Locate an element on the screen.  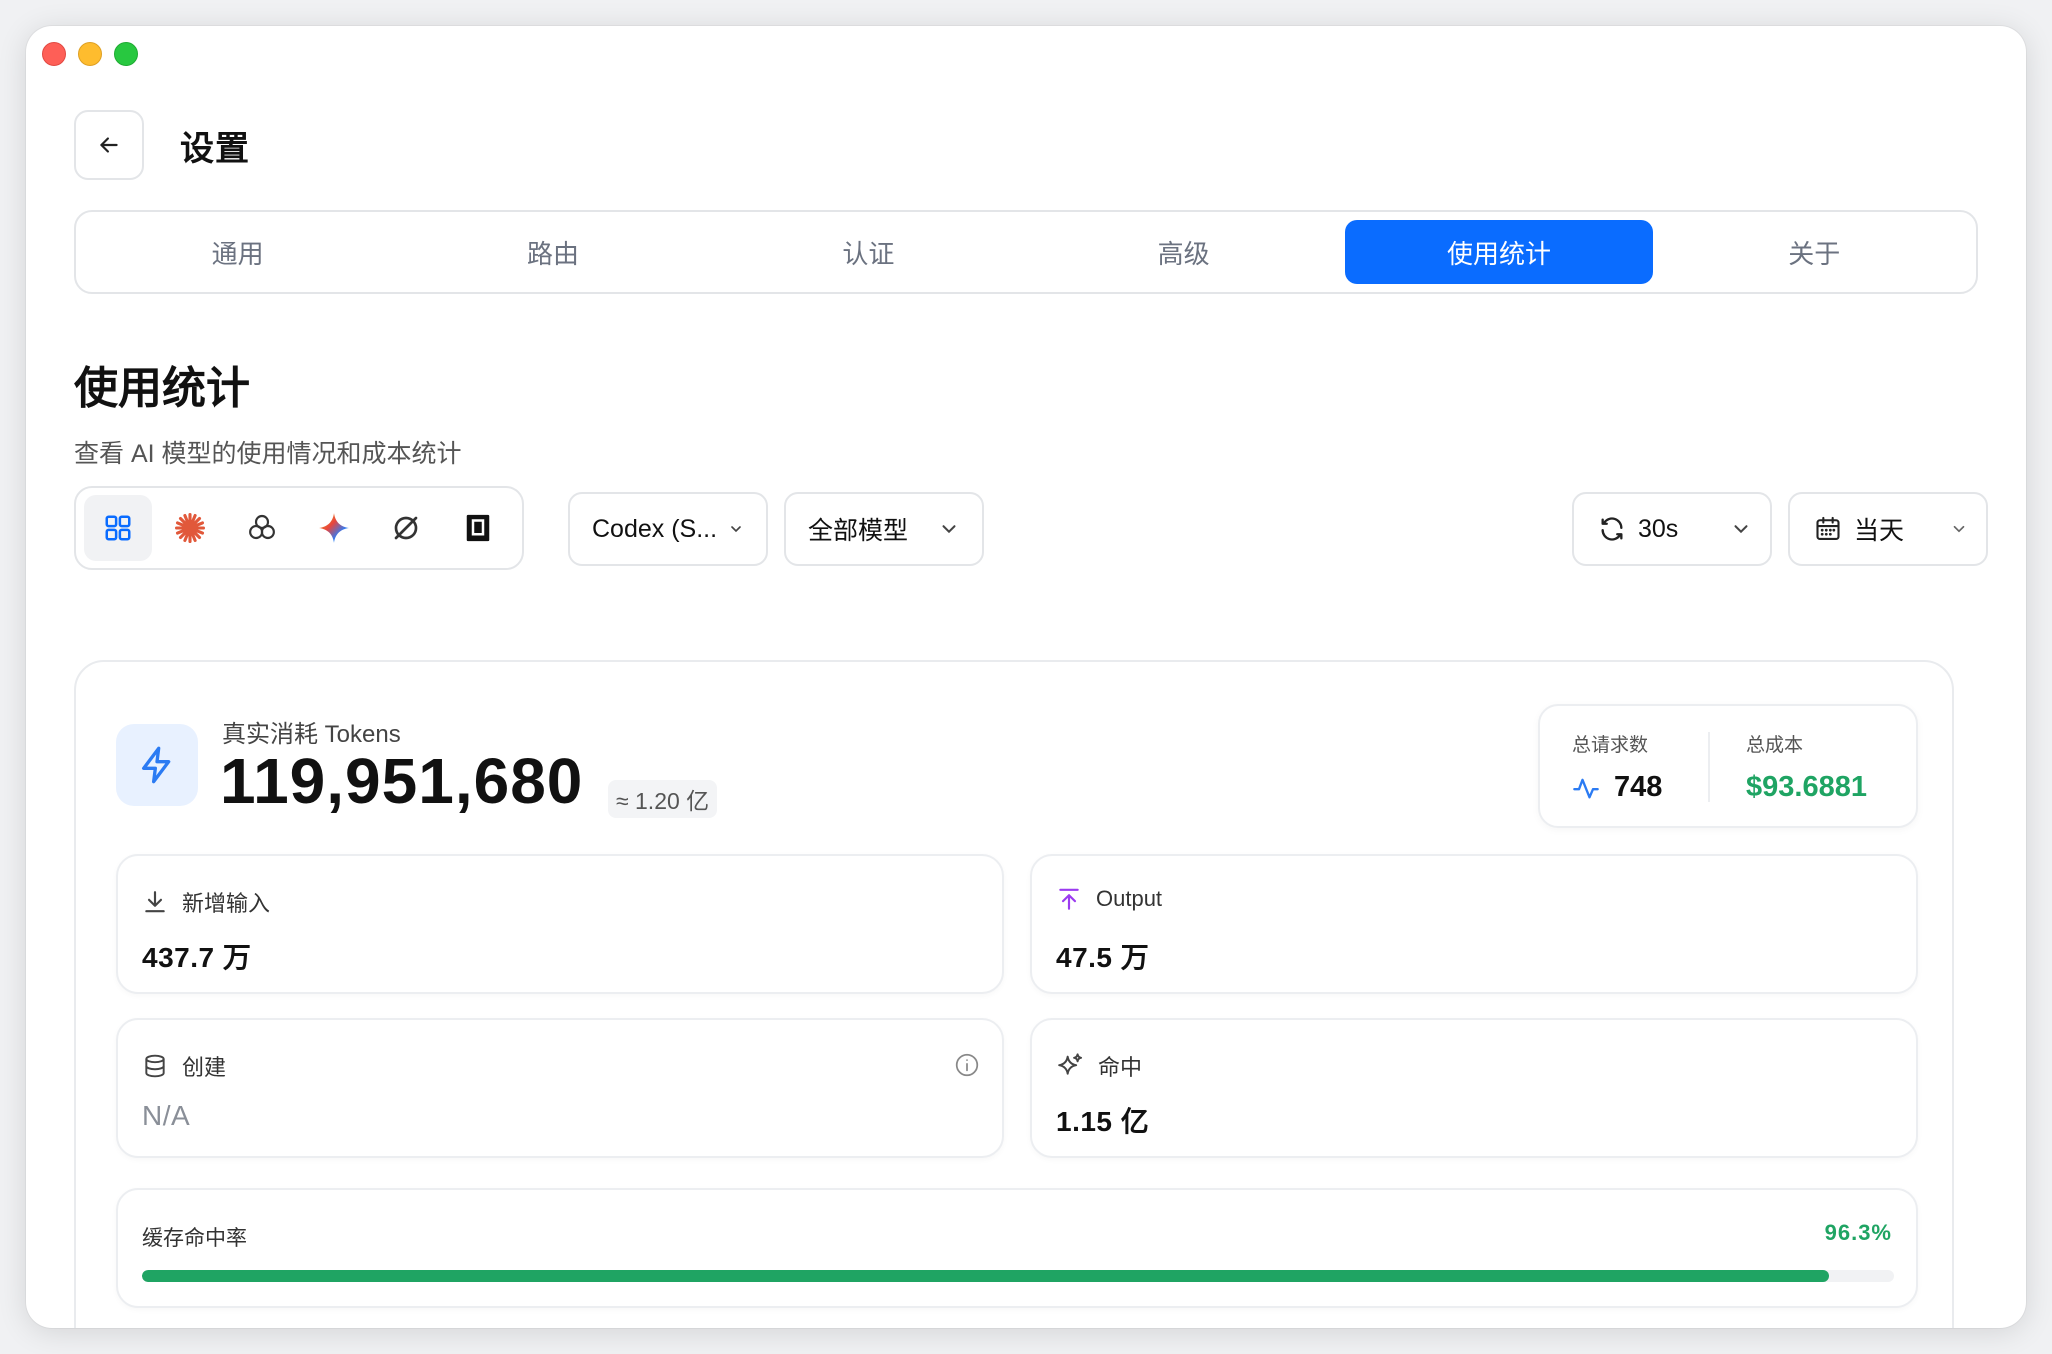
provider-gemini-button is located at coordinates (334, 528).